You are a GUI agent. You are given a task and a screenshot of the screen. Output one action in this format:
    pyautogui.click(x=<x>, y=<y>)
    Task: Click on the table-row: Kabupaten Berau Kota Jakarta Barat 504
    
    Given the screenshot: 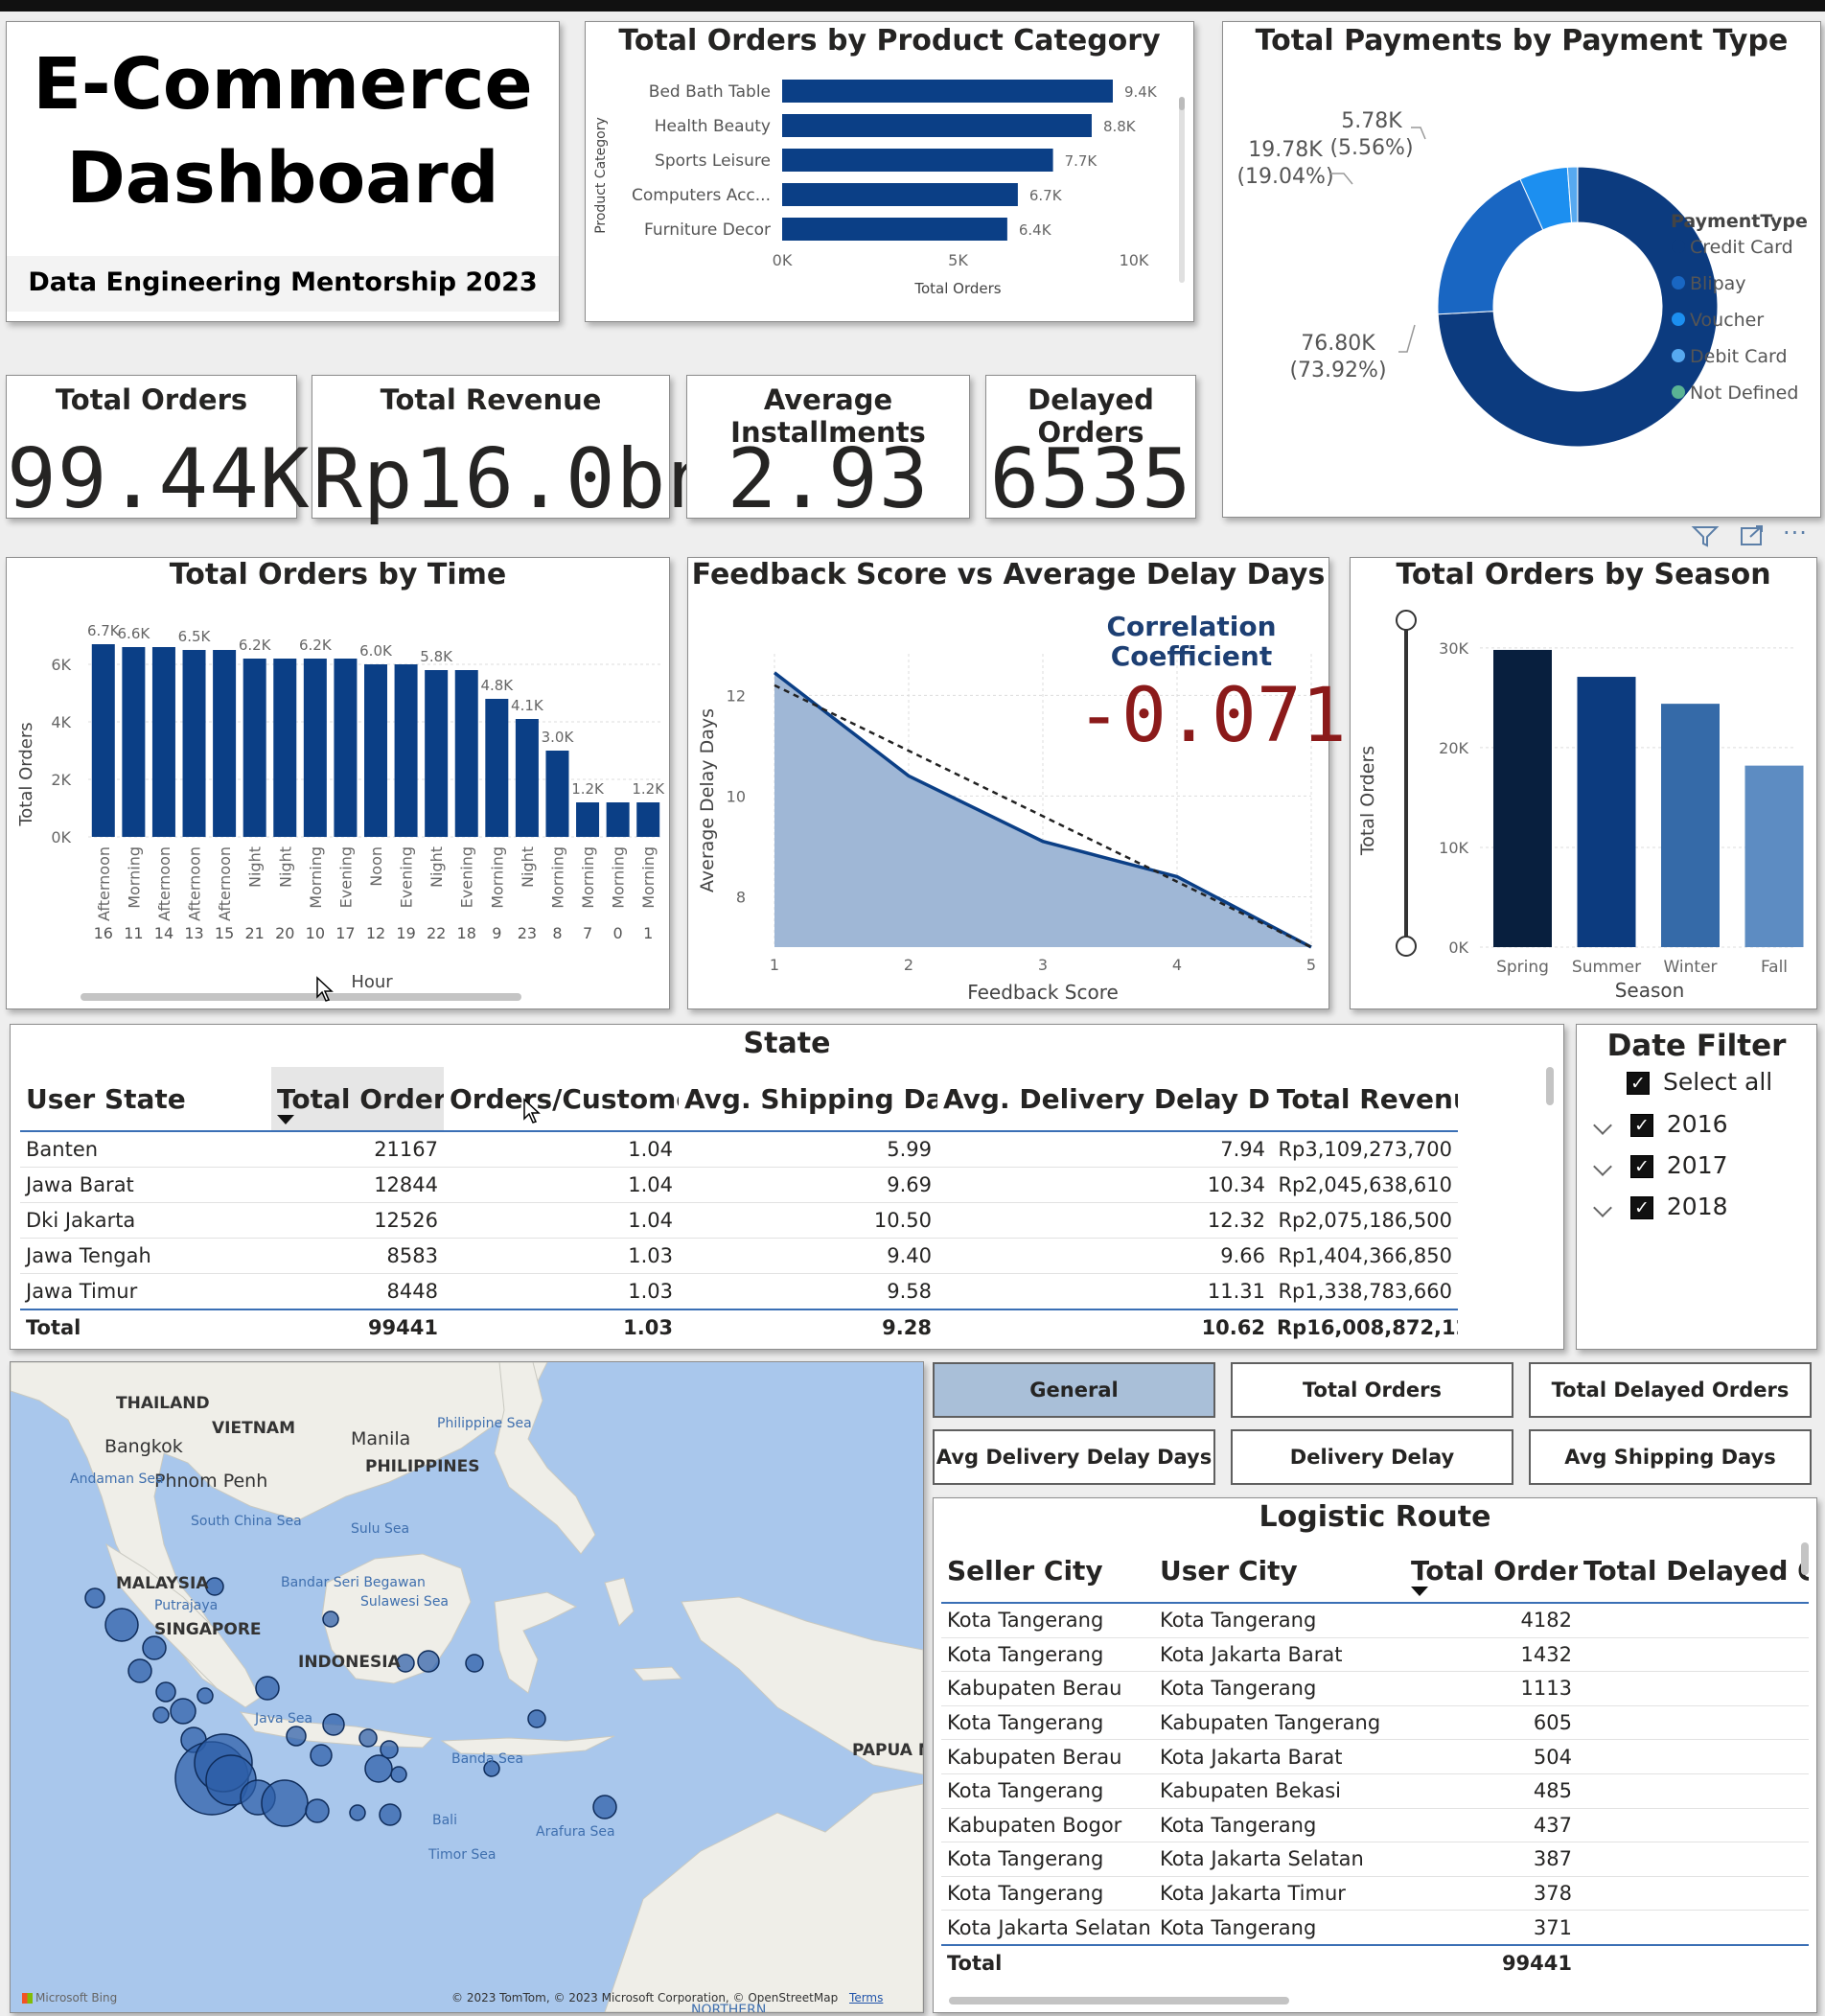 What is the action you would take?
    pyautogui.click(x=1375, y=1756)
    